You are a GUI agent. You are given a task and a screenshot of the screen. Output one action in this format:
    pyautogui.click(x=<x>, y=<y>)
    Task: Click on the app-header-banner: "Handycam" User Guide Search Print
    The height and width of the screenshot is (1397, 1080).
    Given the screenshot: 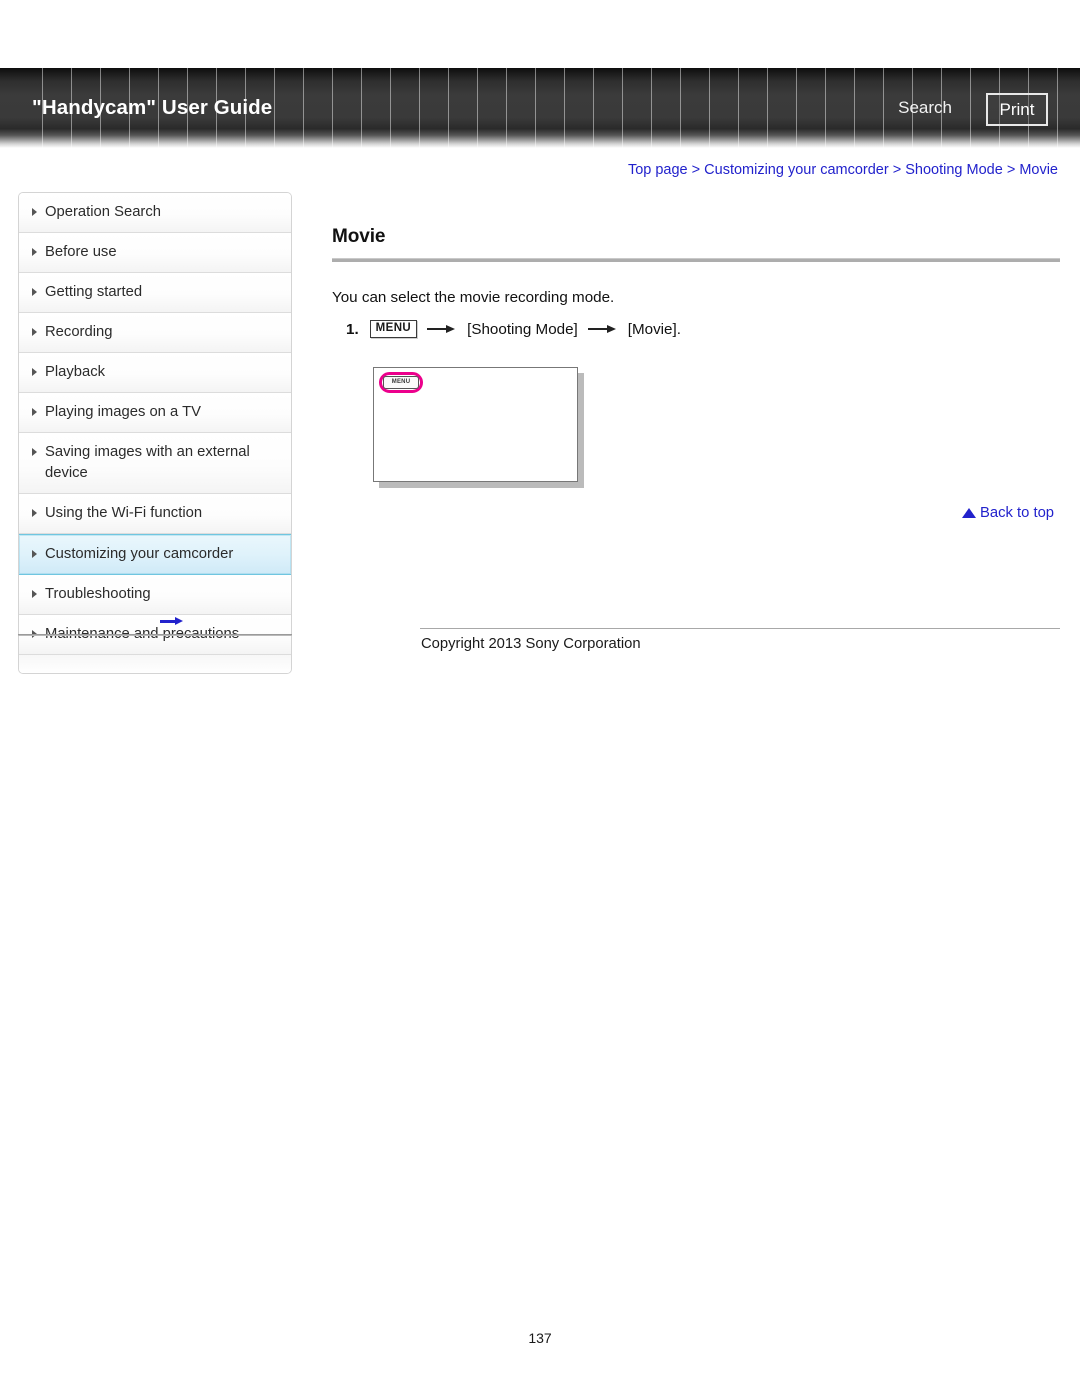 What is the action you would take?
    pyautogui.click(x=540, y=108)
    